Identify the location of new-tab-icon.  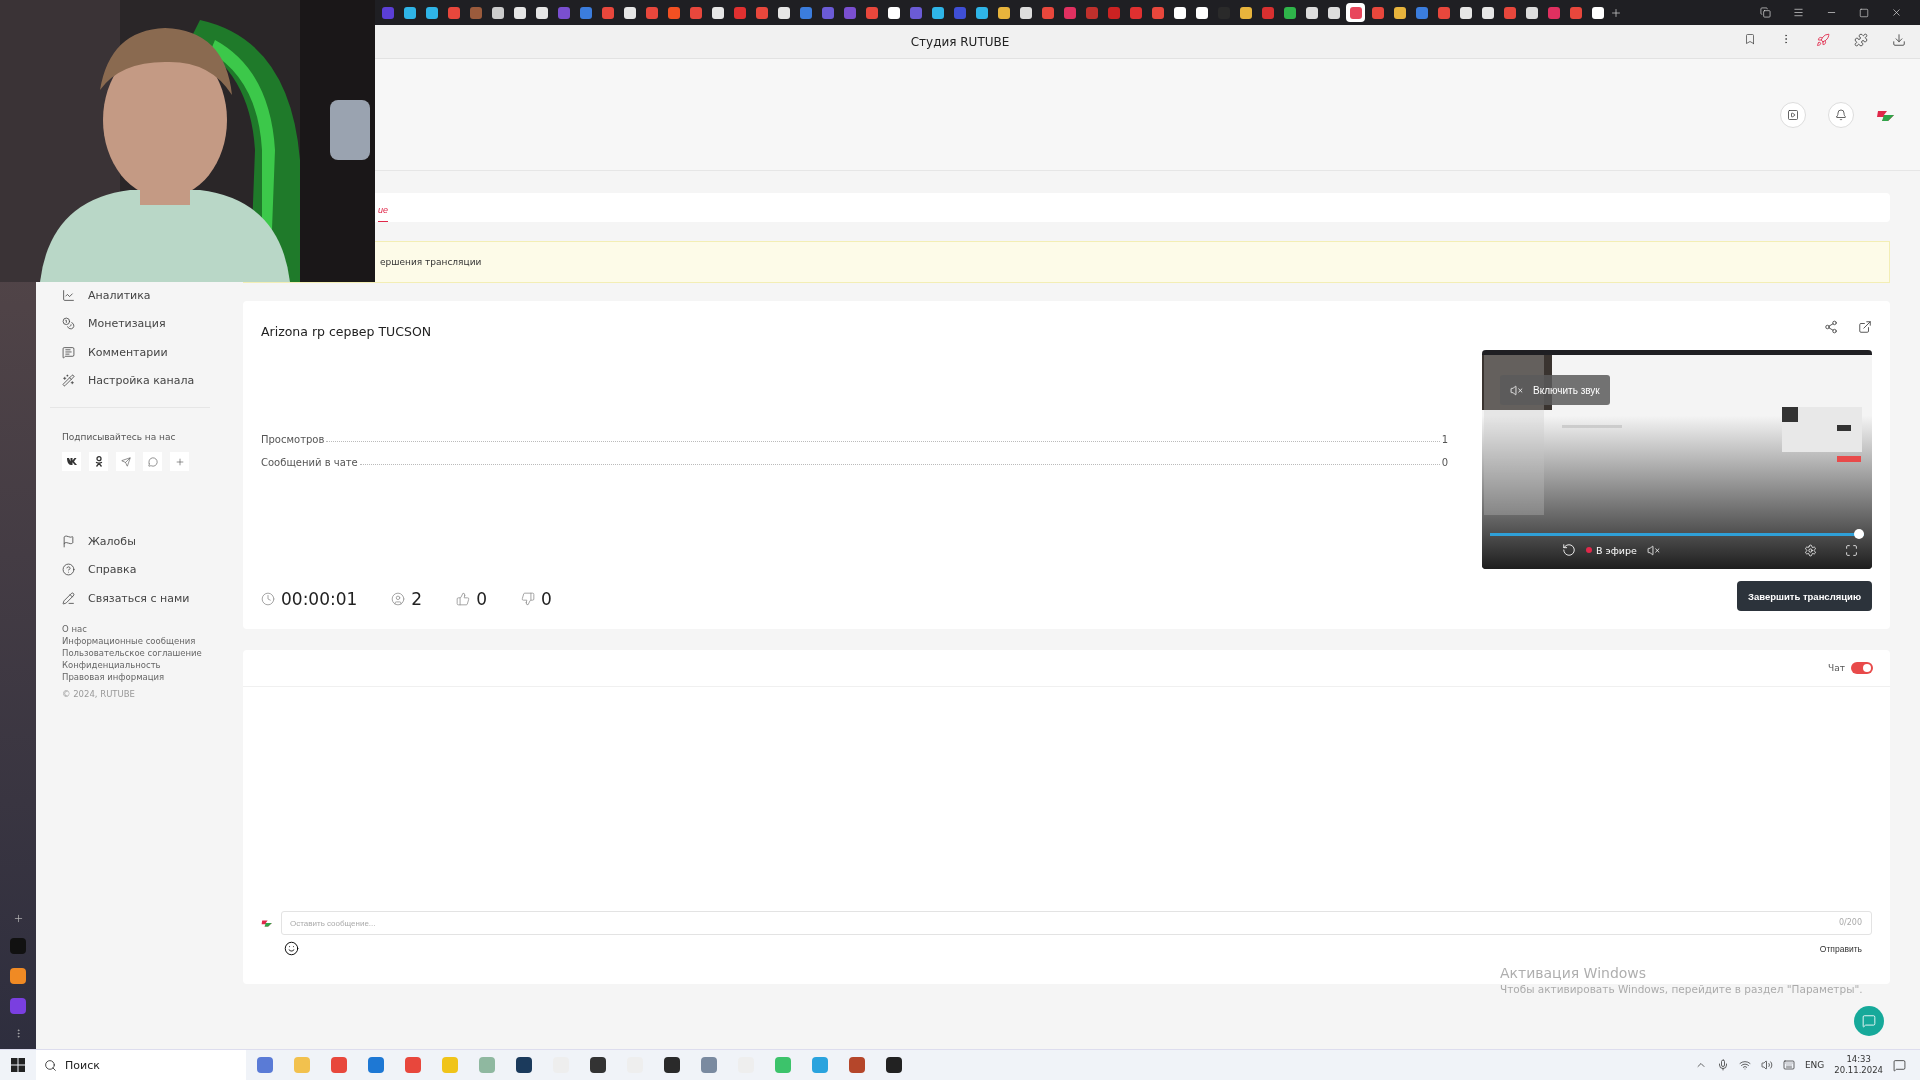
(1616, 12).